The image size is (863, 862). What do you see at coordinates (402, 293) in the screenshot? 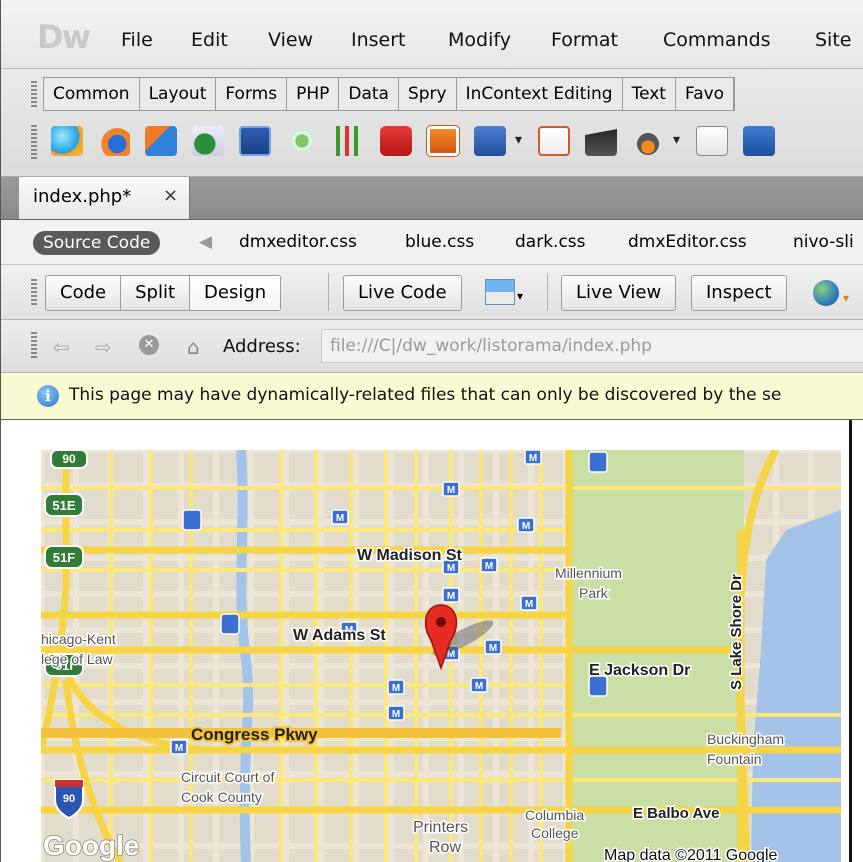
I see `live-code-button: Live Code` at bounding box center [402, 293].